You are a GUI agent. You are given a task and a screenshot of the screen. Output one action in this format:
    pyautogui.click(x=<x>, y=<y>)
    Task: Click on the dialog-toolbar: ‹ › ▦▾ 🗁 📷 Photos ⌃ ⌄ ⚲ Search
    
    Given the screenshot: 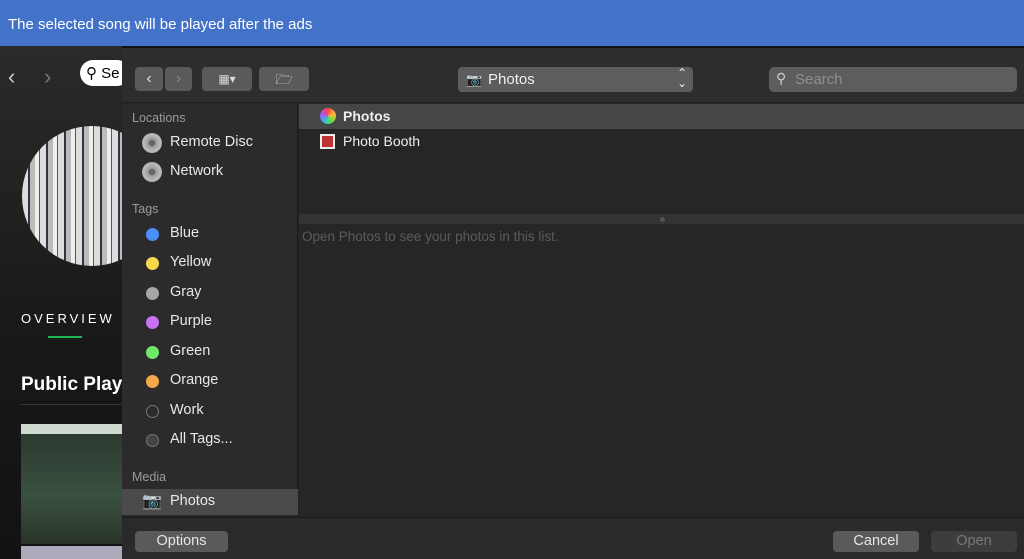 What is the action you would take?
    pyautogui.click(x=573, y=75)
    